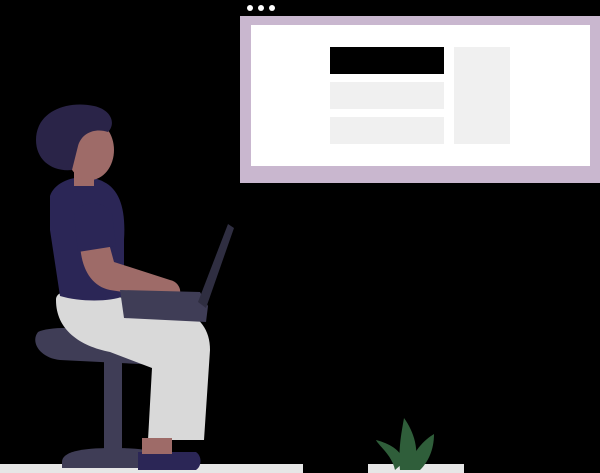  What do you see at coordinates (157, 446) in the screenshot?
I see `ankle` at bounding box center [157, 446].